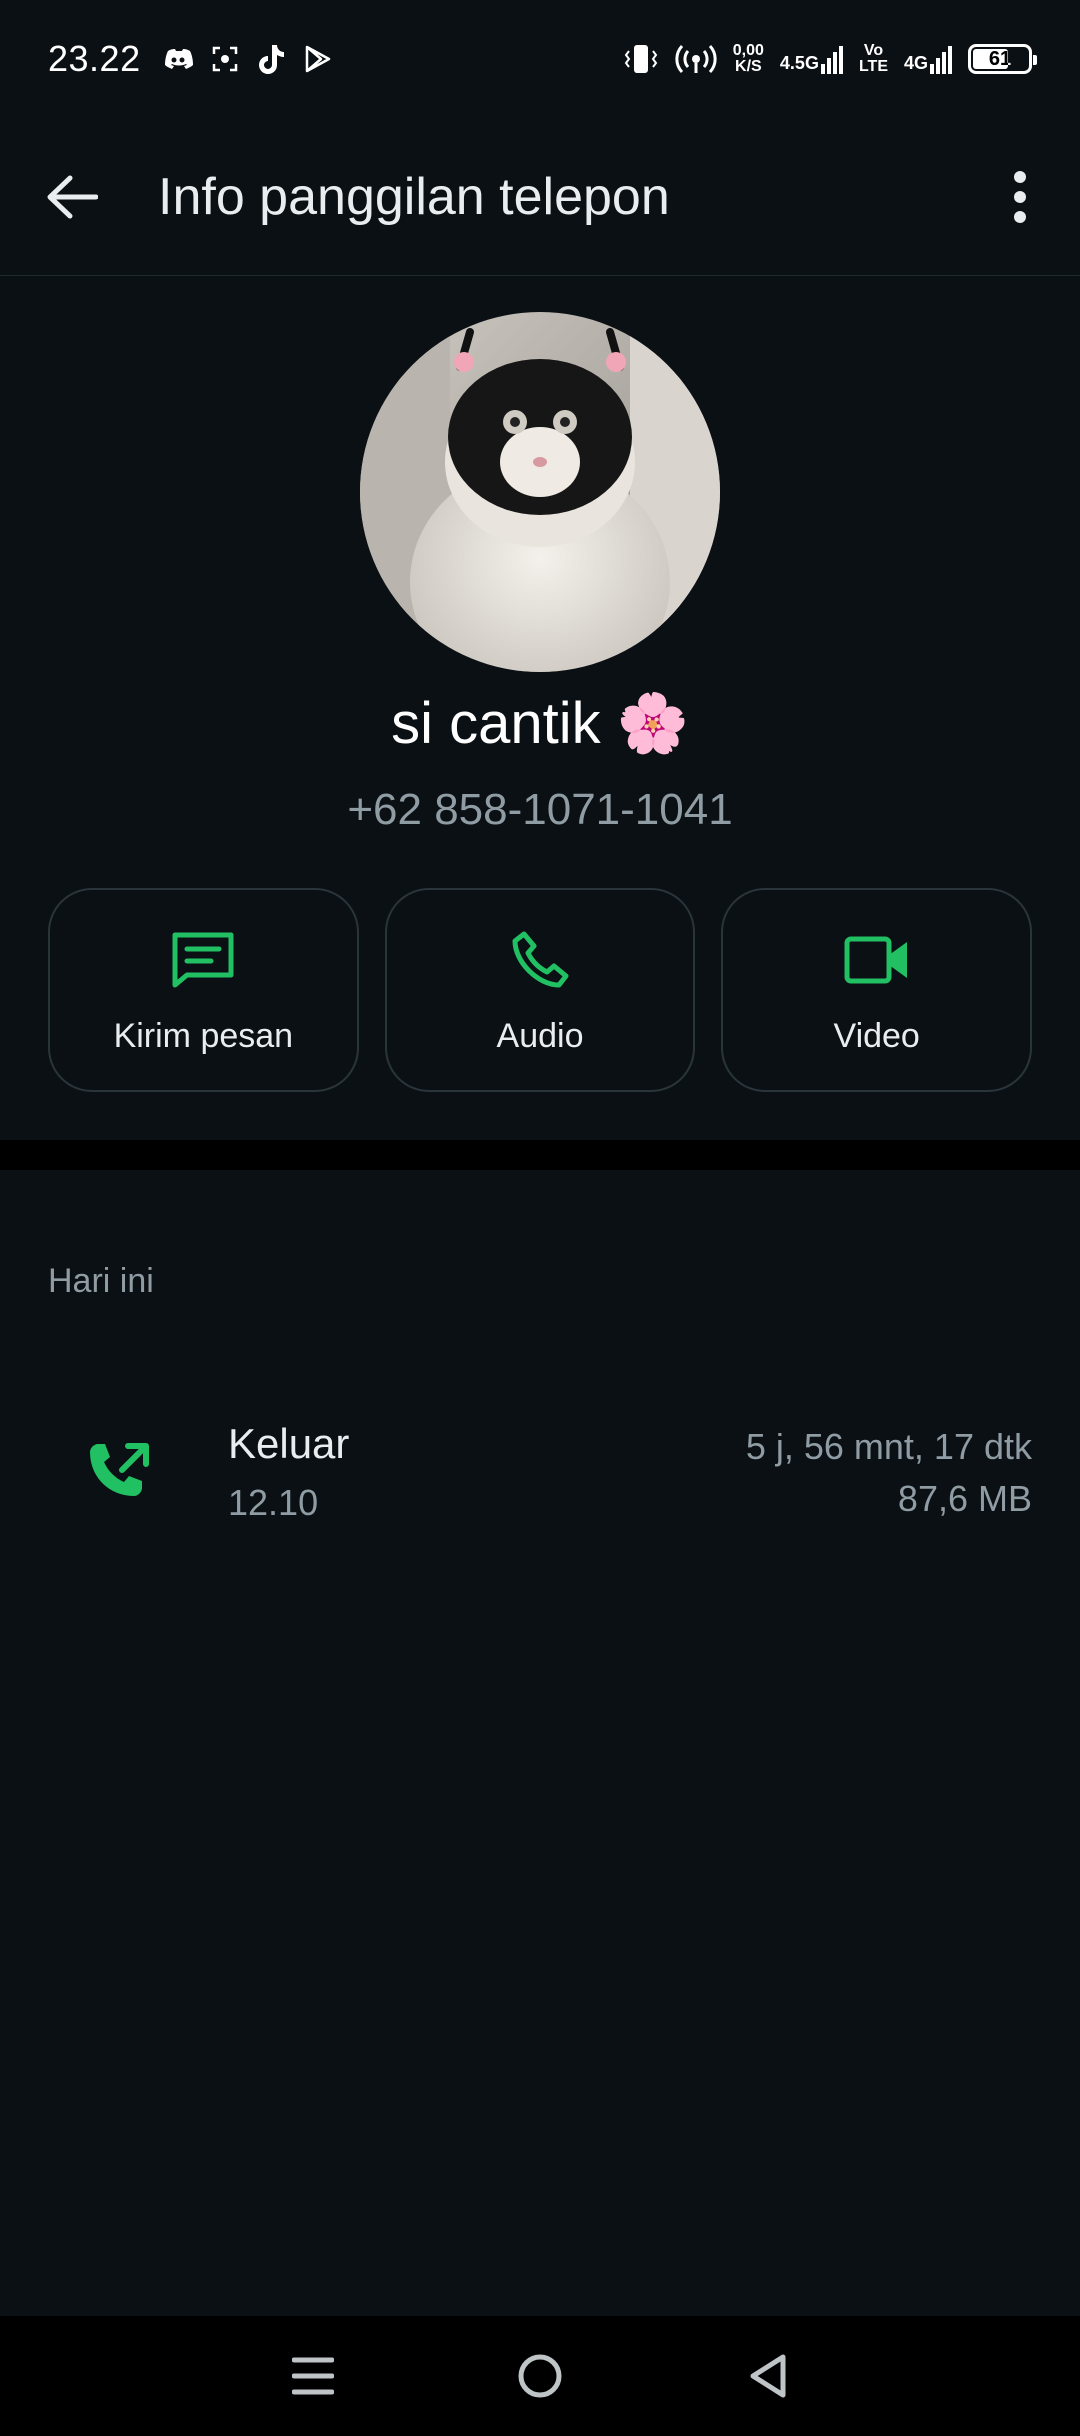  What do you see at coordinates (540, 1155) in the screenshot?
I see `section-divider` at bounding box center [540, 1155].